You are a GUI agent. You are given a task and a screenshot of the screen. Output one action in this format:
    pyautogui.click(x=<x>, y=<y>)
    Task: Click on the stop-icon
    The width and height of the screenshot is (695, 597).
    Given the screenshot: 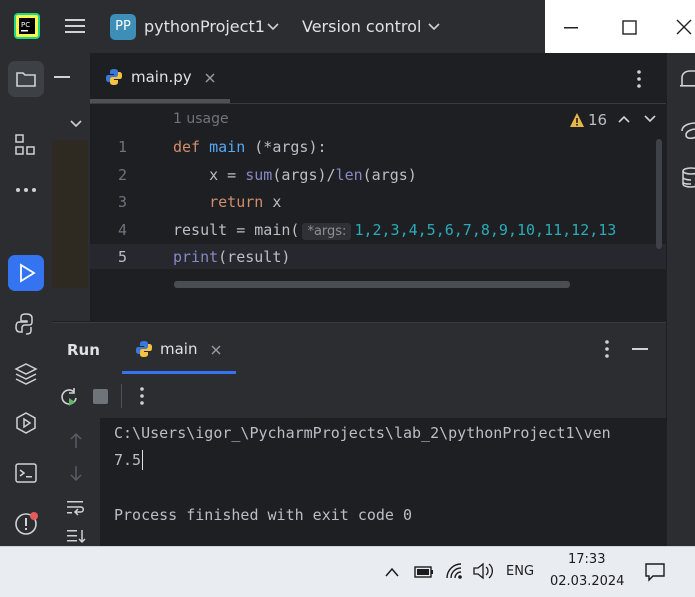 What is the action you would take?
    pyautogui.click(x=100, y=396)
    